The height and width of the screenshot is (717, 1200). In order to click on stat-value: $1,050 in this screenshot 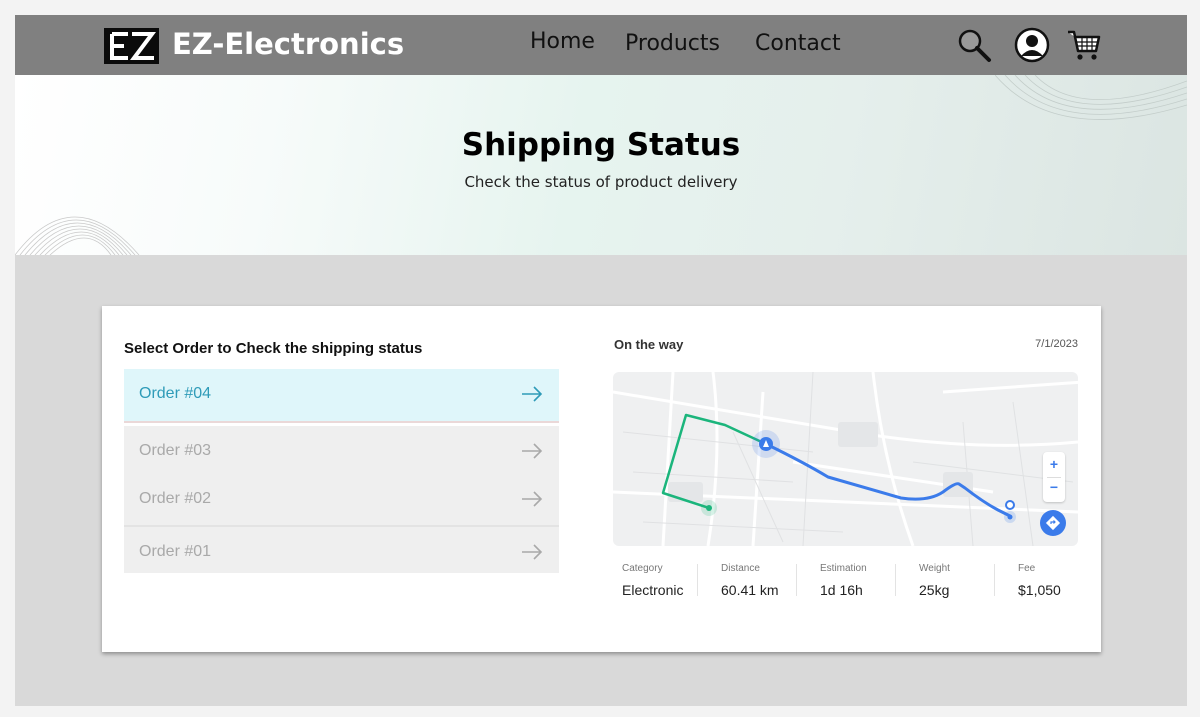, I will do `click(1039, 590)`.